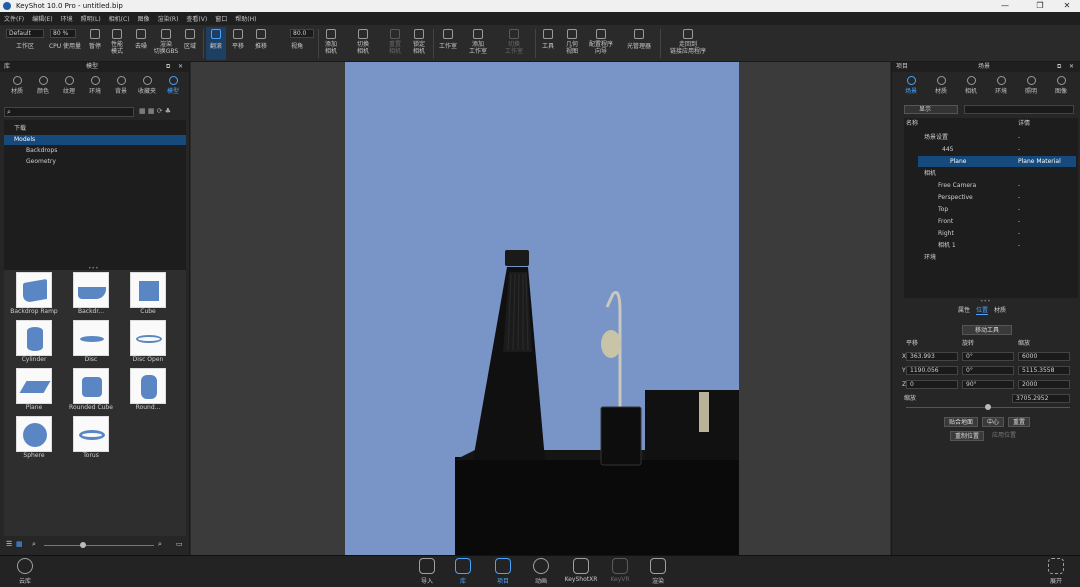  What do you see at coordinates (932, 356) in the screenshot?
I see `translate-x-input: 363.993` at bounding box center [932, 356].